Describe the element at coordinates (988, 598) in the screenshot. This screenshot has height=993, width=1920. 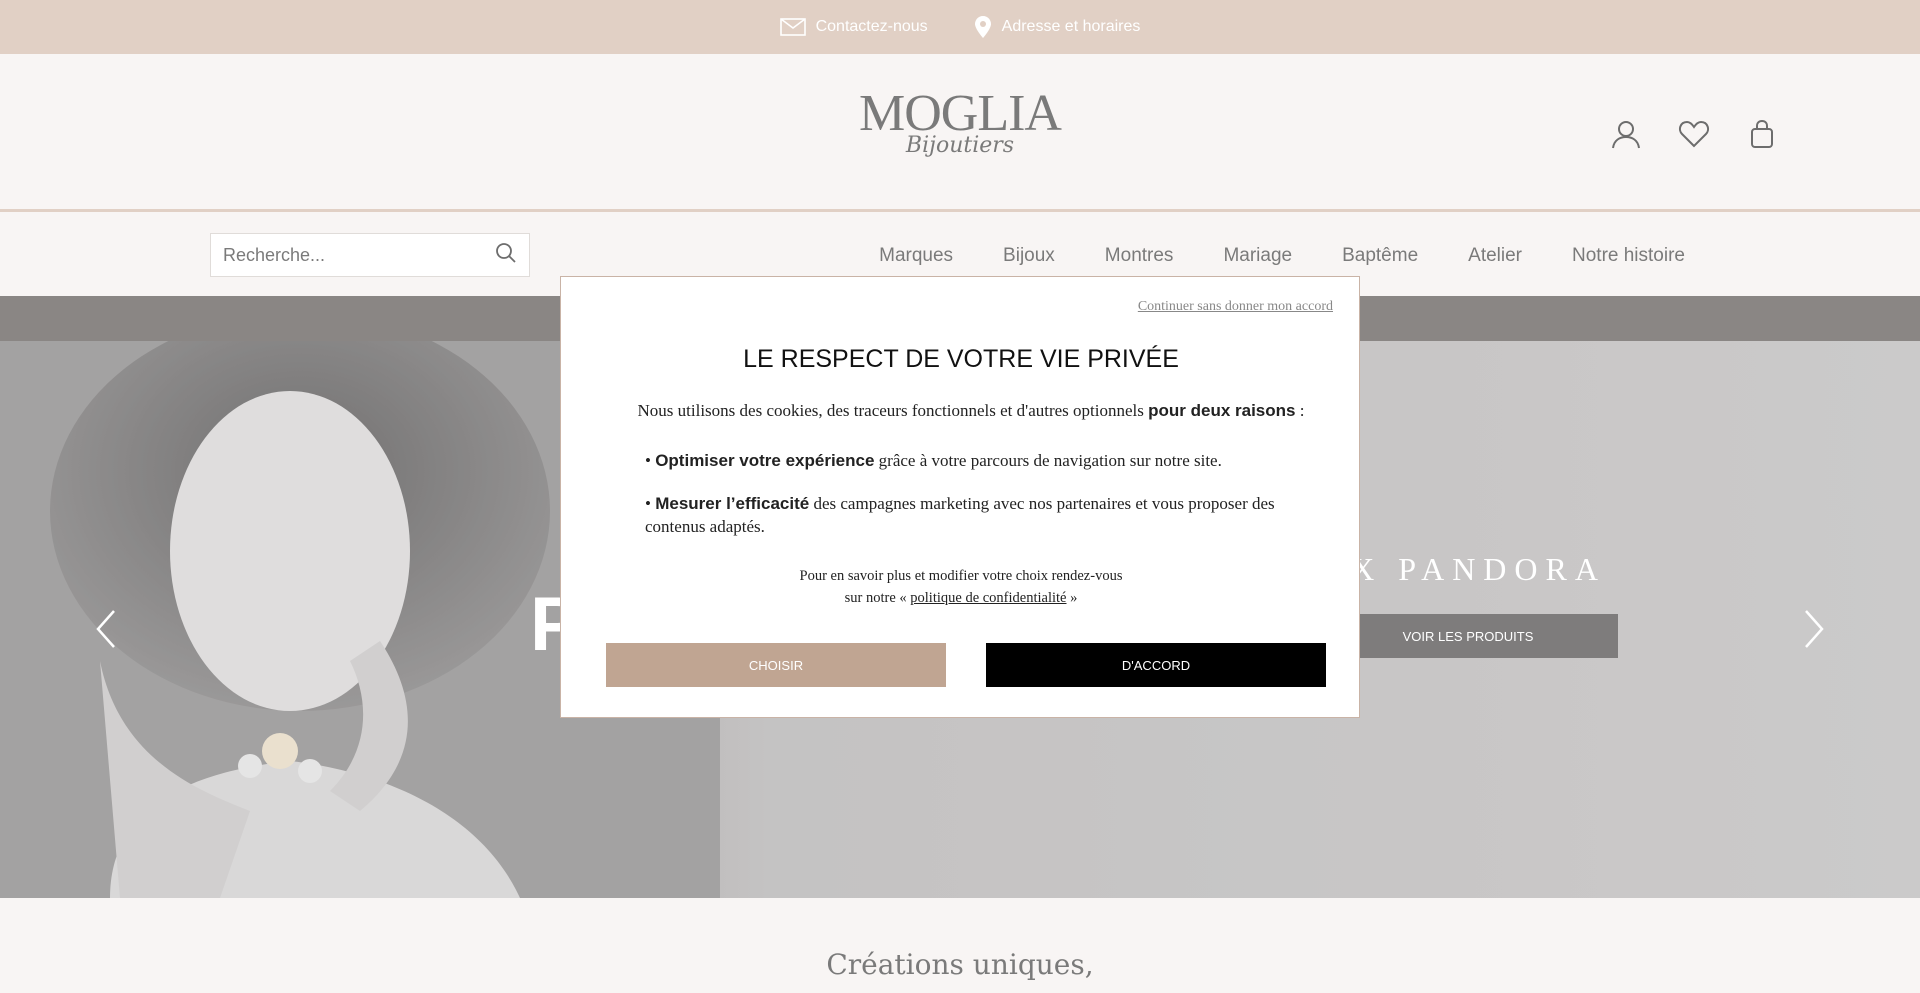
I see `privacy-policy-link: politique de confidentialité` at that location.